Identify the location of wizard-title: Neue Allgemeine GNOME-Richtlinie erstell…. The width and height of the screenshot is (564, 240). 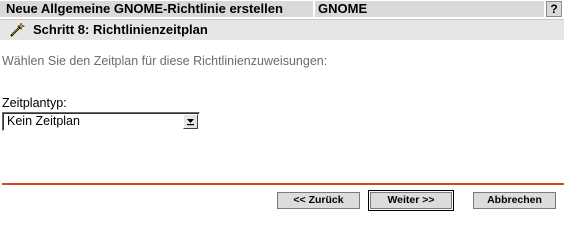
(156, 9).